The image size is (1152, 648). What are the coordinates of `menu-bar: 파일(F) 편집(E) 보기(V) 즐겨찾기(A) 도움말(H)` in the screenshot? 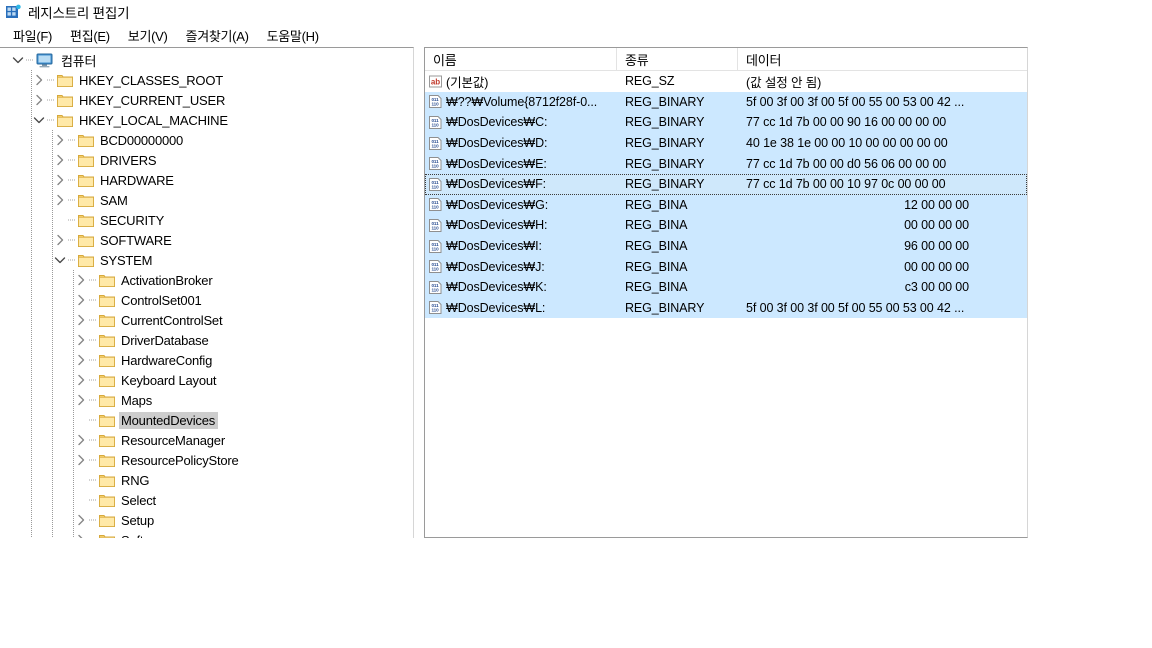 It's located at (568, 35).